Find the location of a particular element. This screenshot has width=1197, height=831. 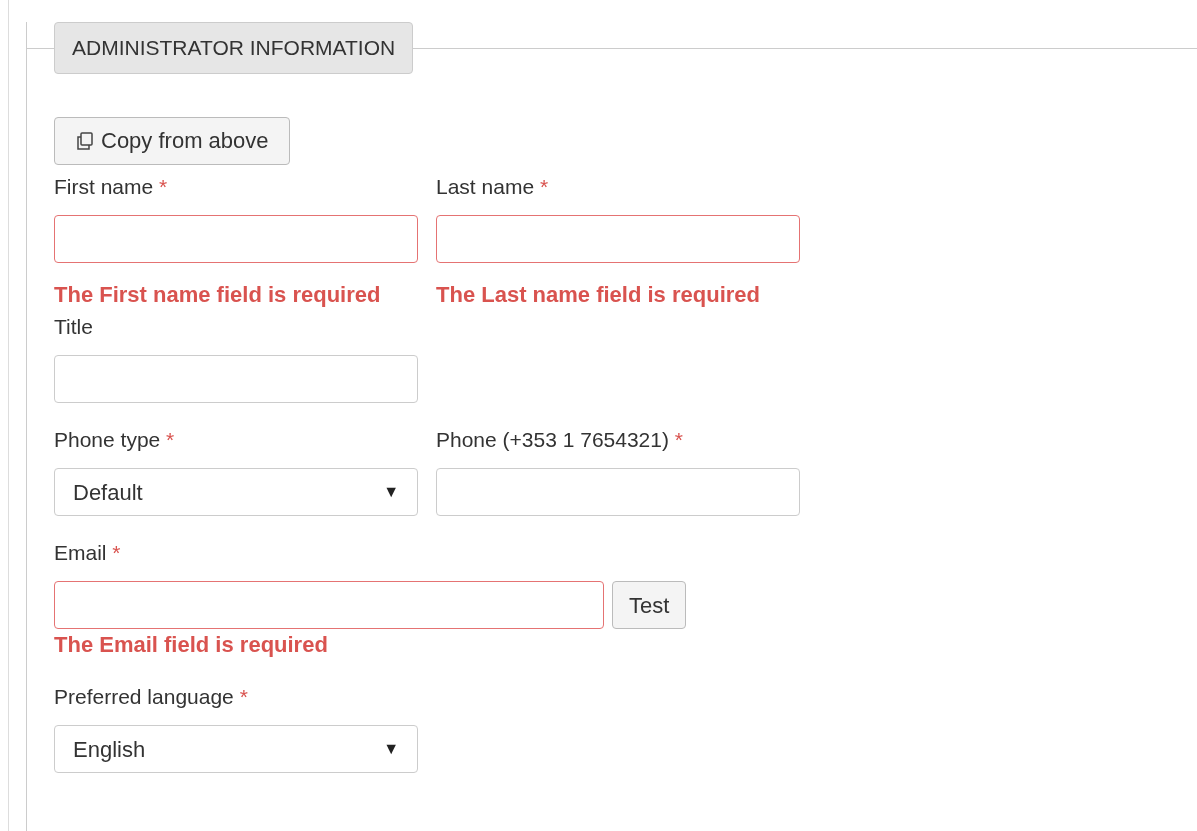

field-label: Email * is located at coordinates (88, 553).